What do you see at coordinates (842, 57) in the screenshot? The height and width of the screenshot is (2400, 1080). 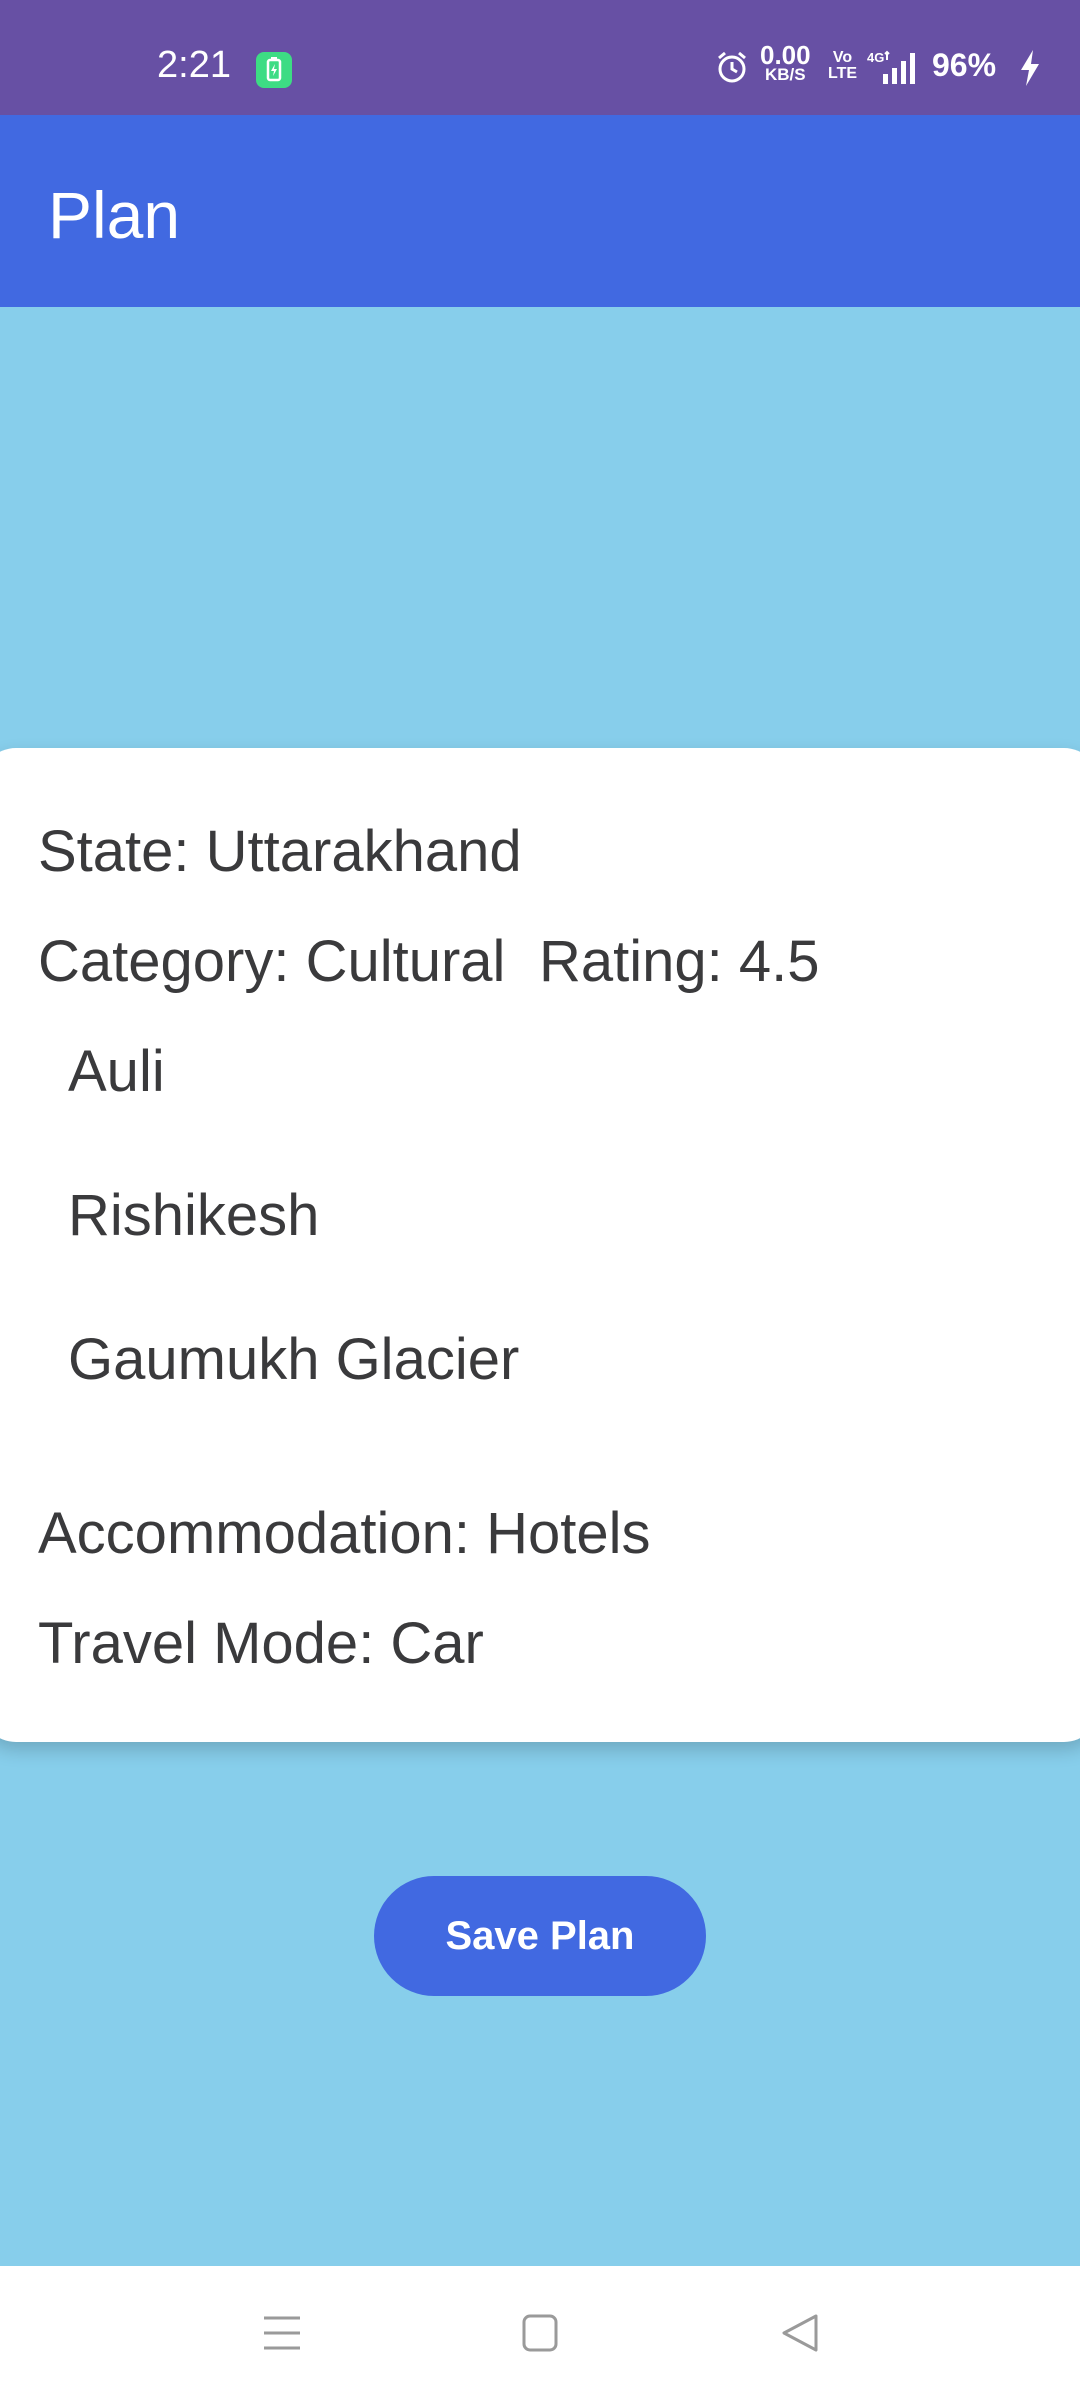 I see `volte-top: Vo` at bounding box center [842, 57].